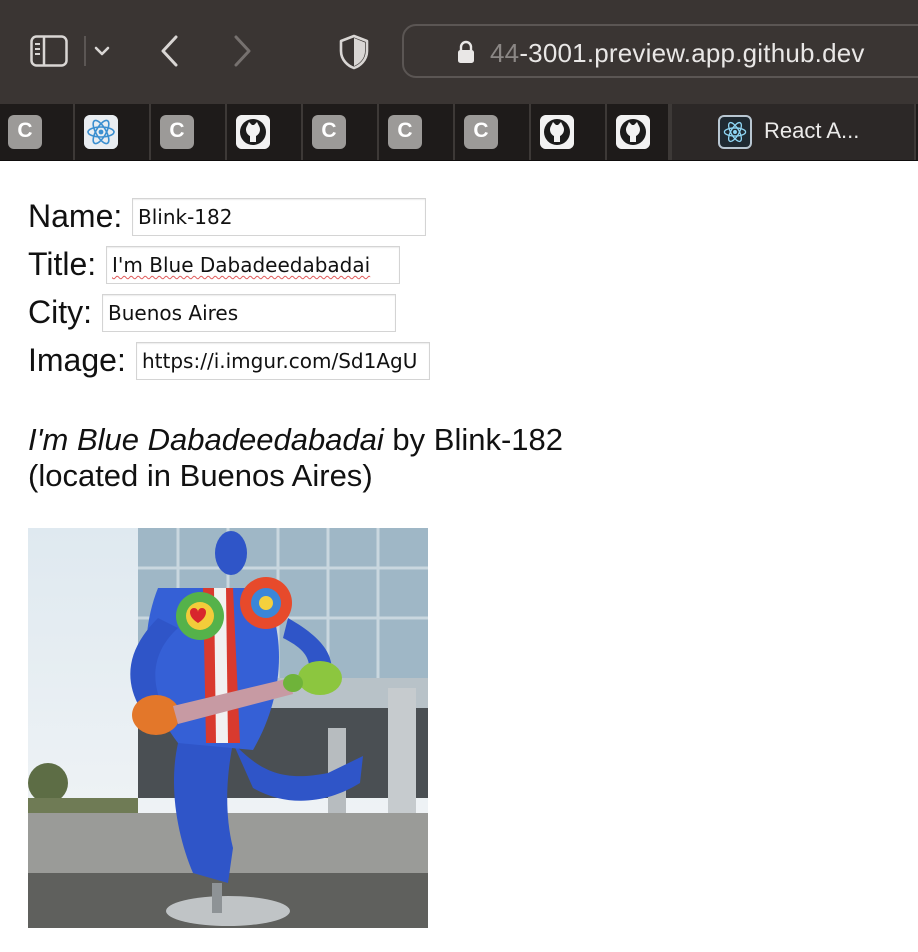 The width and height of the screenshot is (918, 952). What do you see at coordinates (505, 53) in the screenshot?
I see `url-prefix: 44` at bounding box center [505, 53].